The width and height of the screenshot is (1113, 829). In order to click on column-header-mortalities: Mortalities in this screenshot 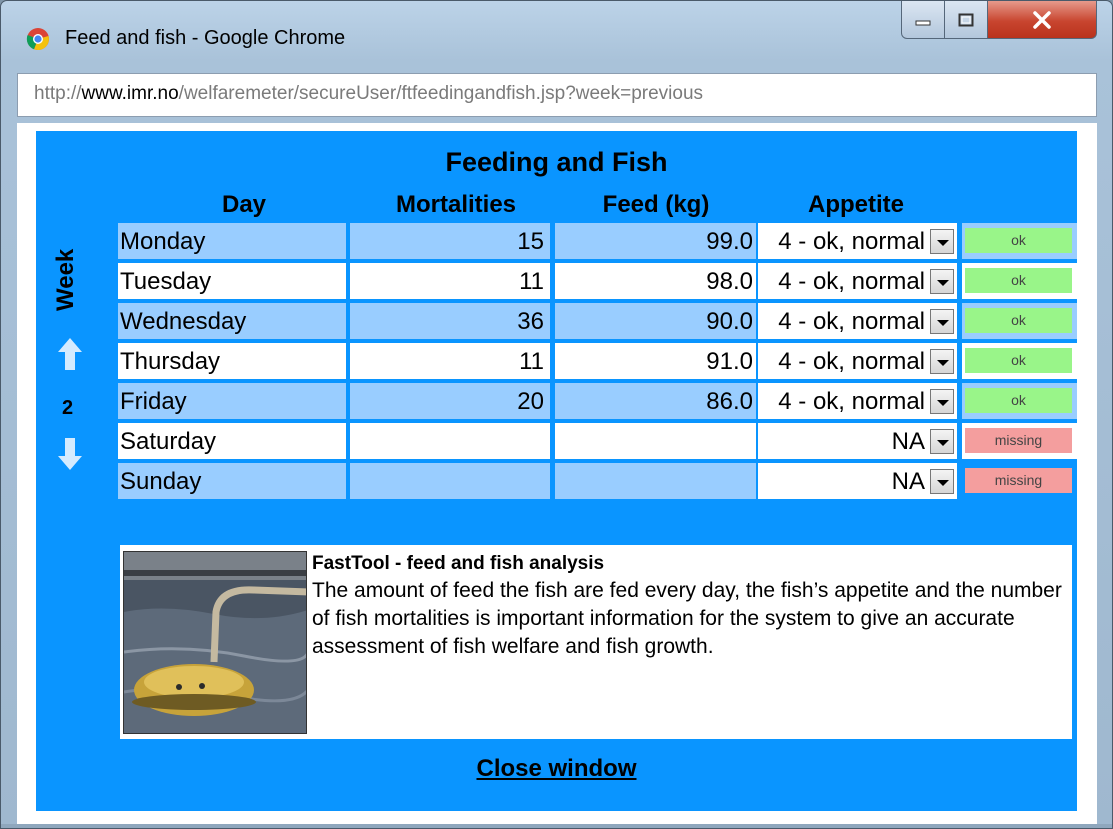, I will do `click(456, 204)`.